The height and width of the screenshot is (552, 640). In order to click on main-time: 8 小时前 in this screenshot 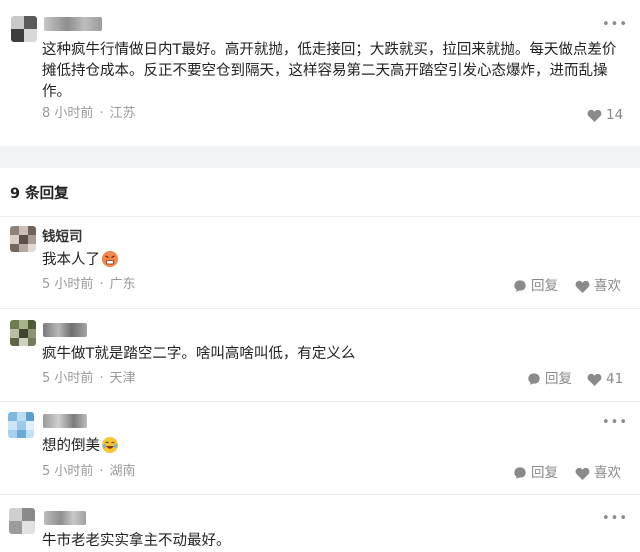, I will do `click(68, 113)`.